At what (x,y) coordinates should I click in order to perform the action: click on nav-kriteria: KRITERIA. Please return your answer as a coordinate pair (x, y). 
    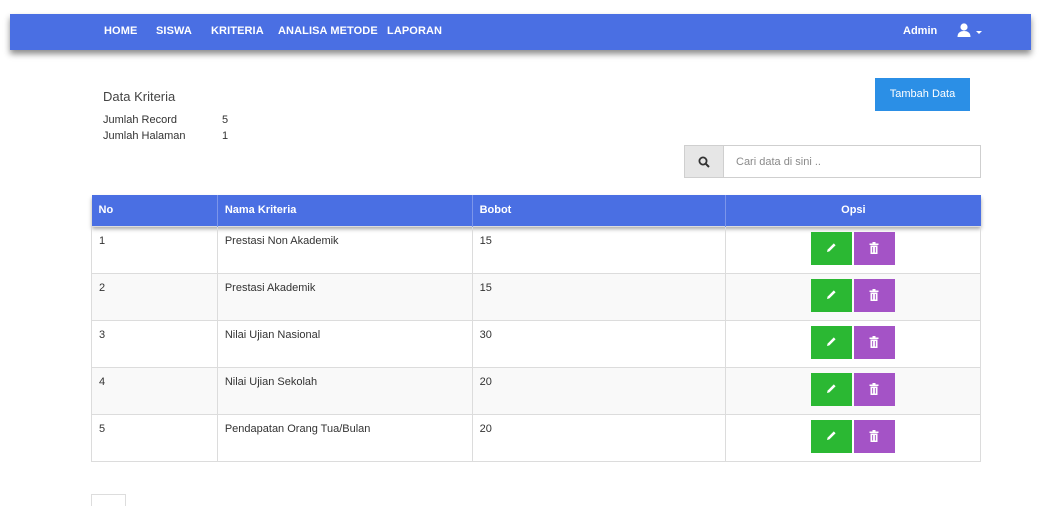
    Looking at the image, I should click on (237, 31).